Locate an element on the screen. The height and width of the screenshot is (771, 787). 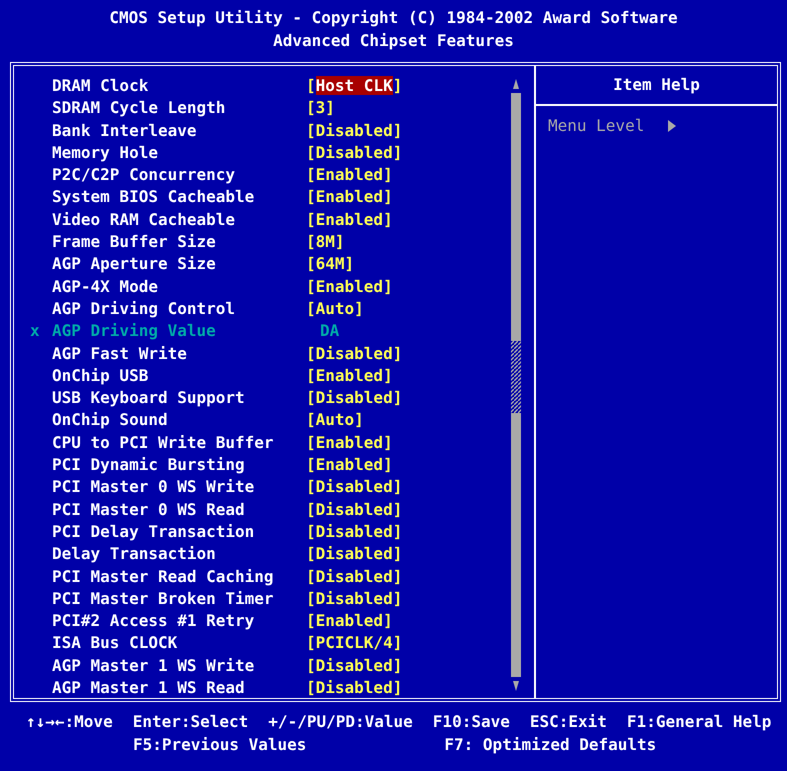
setting-label: ISA Bus CLOCK is located at coordinates (179, 643).